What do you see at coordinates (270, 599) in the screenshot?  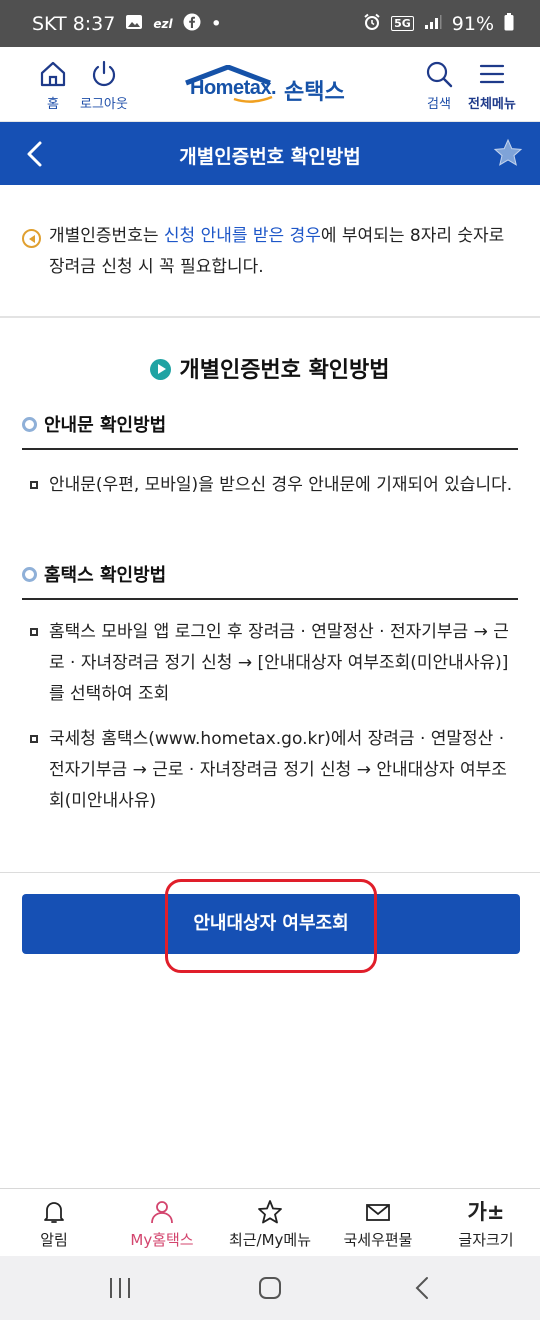 I see `sub2-divider` at bounding box center [270, 599].